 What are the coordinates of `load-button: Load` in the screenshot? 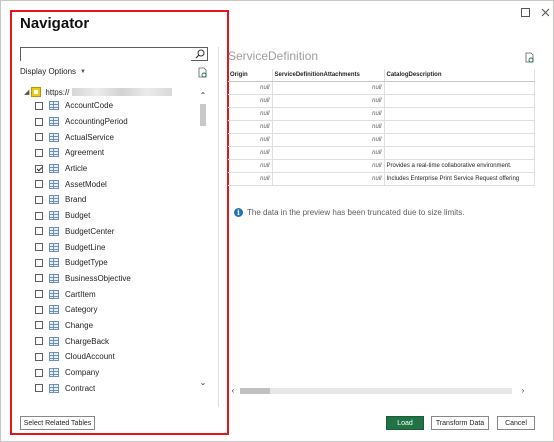 It's located at (405, 423).